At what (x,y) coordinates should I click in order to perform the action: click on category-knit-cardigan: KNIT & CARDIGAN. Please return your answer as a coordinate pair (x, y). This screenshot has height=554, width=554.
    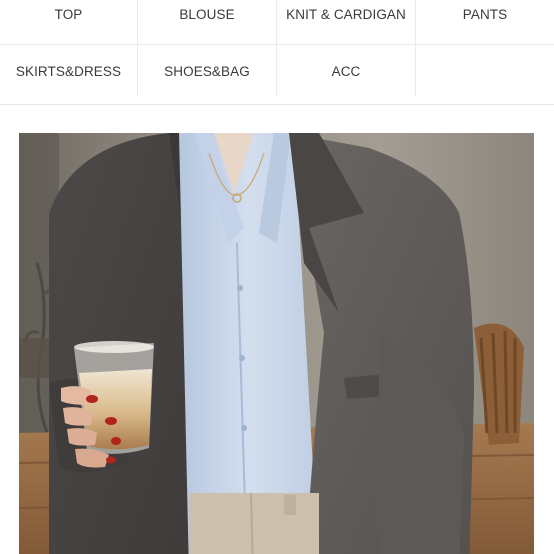
    Looking at the image, I should click on (346, 22).